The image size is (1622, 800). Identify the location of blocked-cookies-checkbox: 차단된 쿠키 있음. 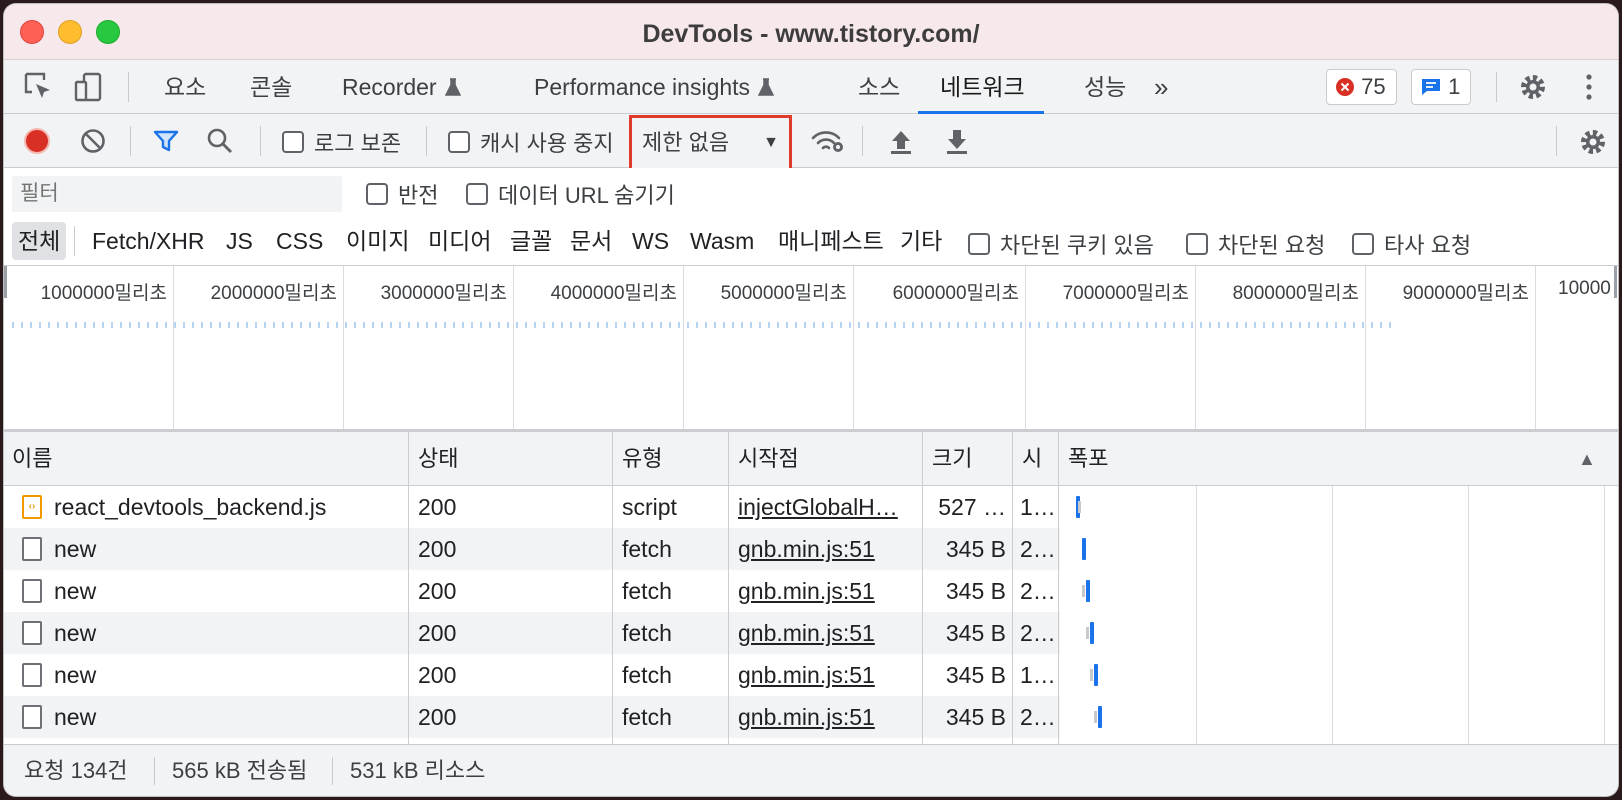
(1061, 244).